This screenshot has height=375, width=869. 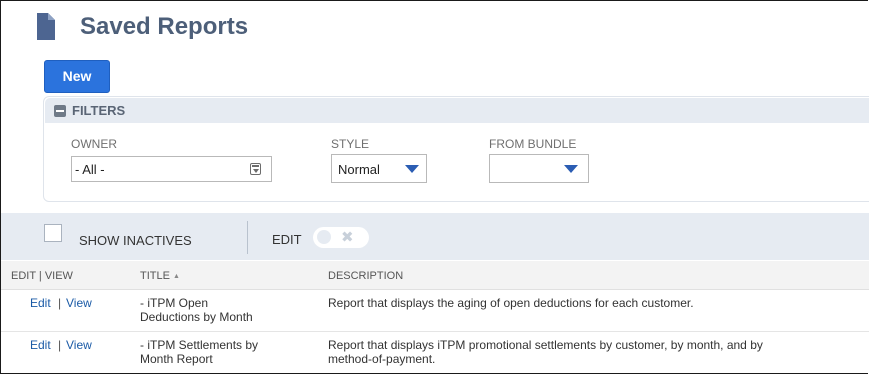 What do you see at coordinates (255, 169) in the screenshot?
I see `list-picker-icon` at bounding box center [255, 169].